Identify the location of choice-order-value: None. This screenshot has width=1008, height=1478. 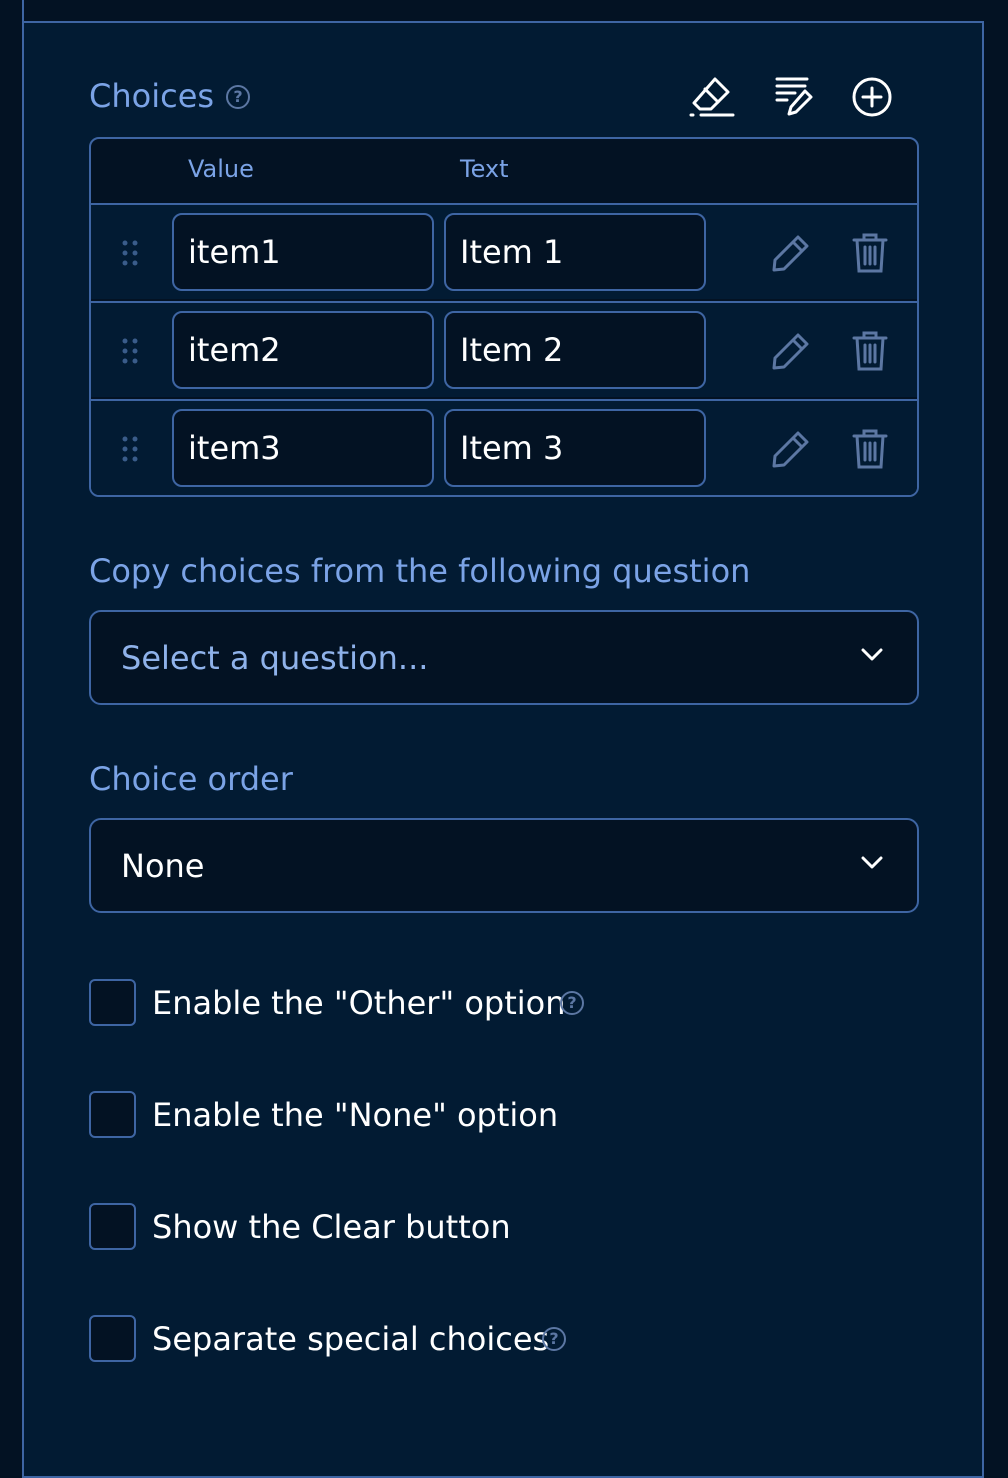
(163, 866).